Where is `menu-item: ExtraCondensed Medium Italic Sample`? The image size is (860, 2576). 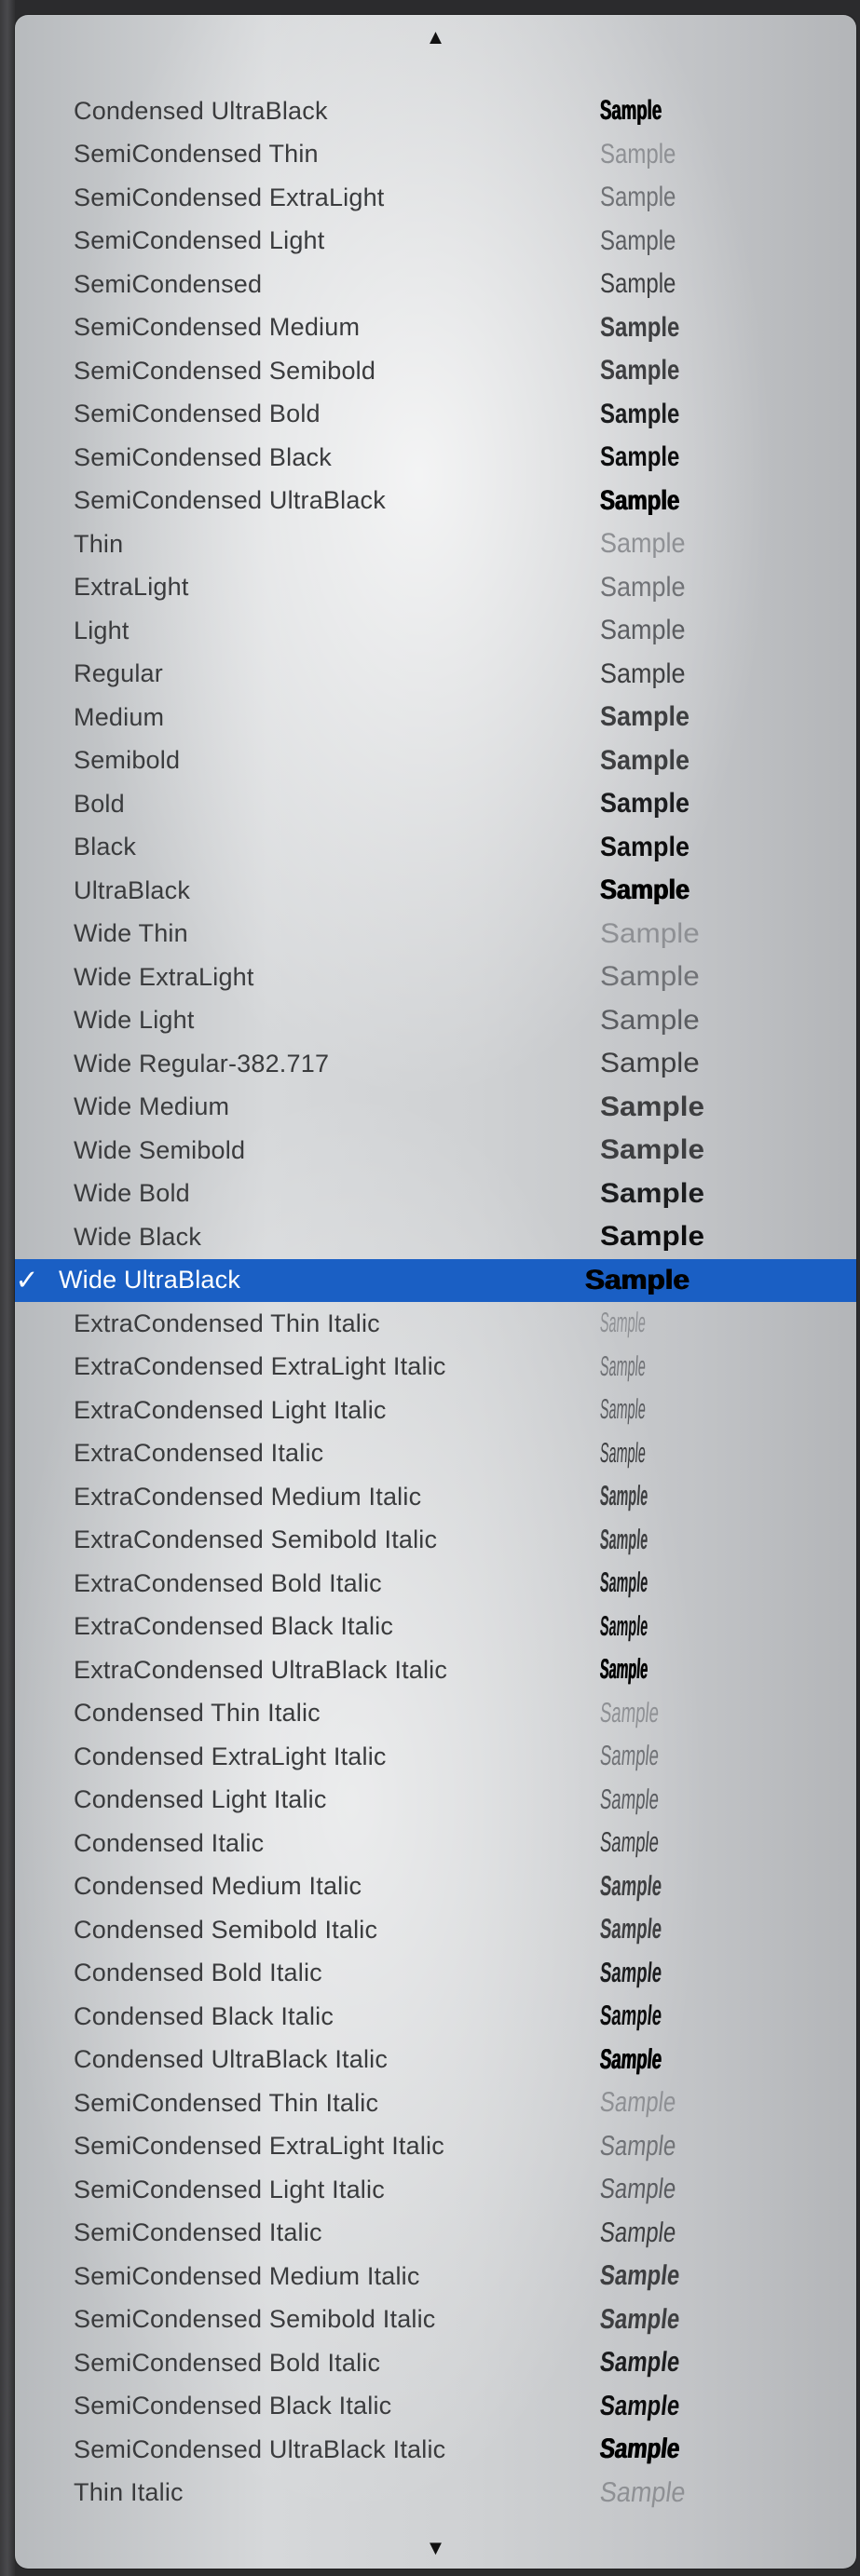 menu-item: ExtraCondensed Medium Italic Sample is located at coordinates (436, 1497).